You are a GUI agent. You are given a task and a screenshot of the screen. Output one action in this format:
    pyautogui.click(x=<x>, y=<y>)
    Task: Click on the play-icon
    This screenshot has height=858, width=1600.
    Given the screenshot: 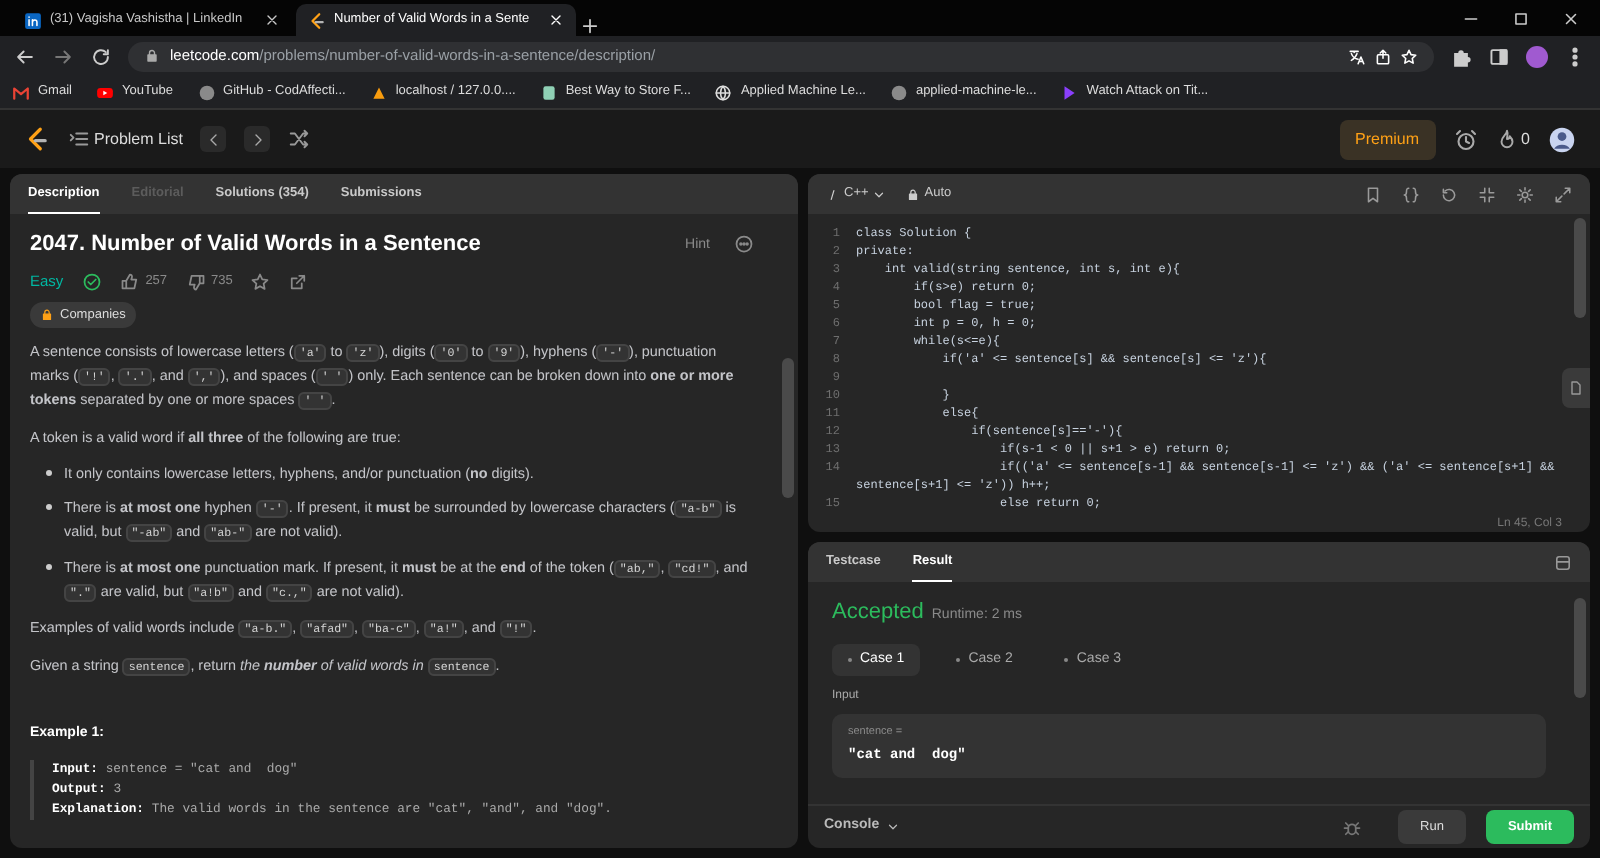 What is the action you would take?
    pyautogui.click(x=1069, y=92)
    